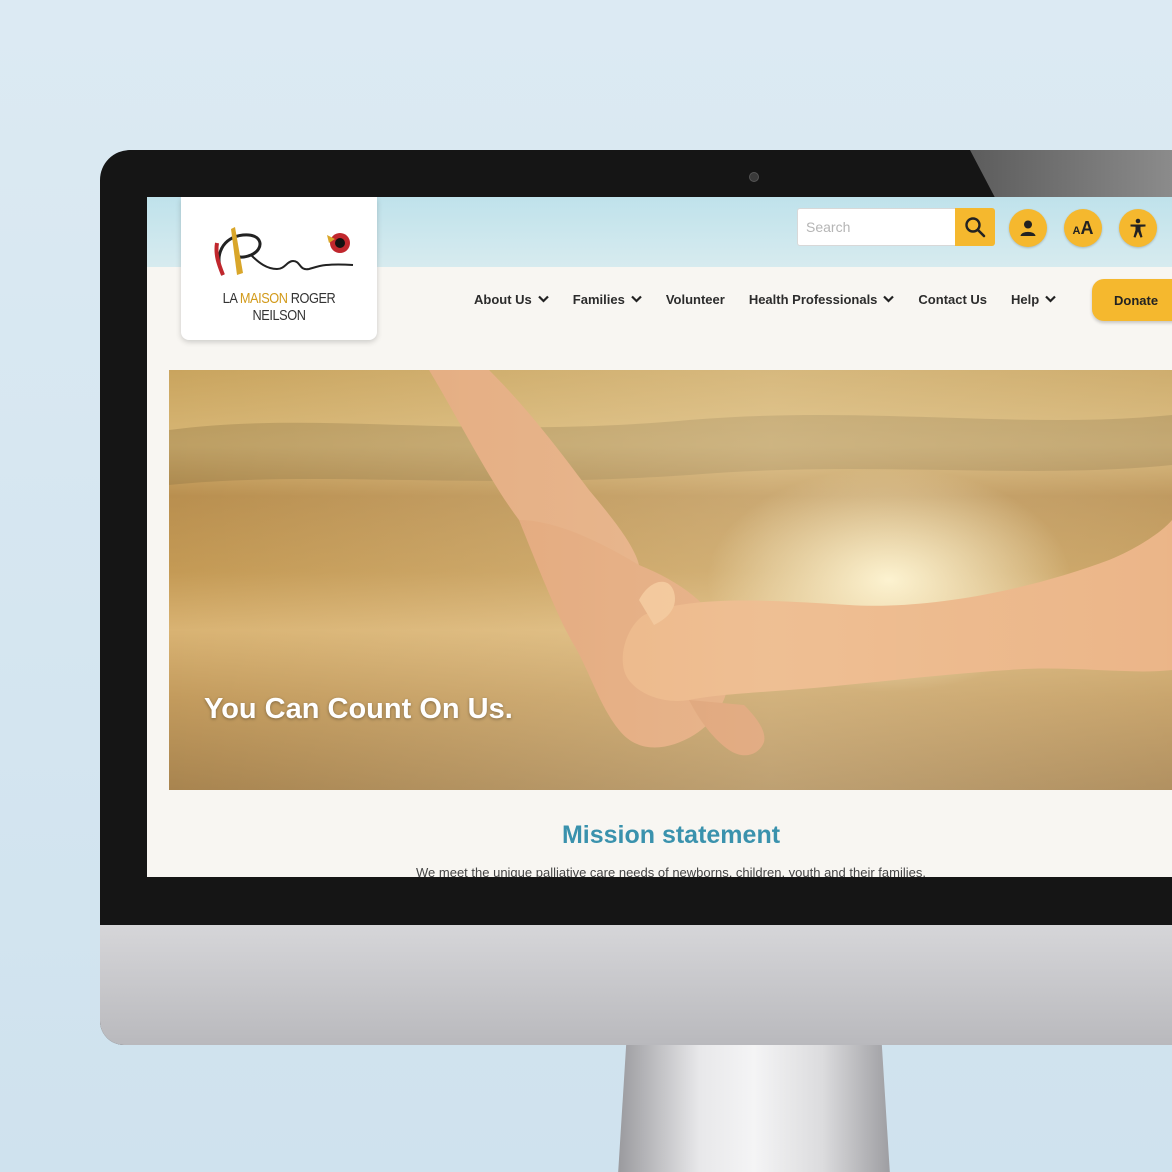 The height and width of the screenshot is (1172, 1172). What do you see at coordinates (636, 985) in the screenshot?
I see `monitor-chin` at bounding box center [636, 985].